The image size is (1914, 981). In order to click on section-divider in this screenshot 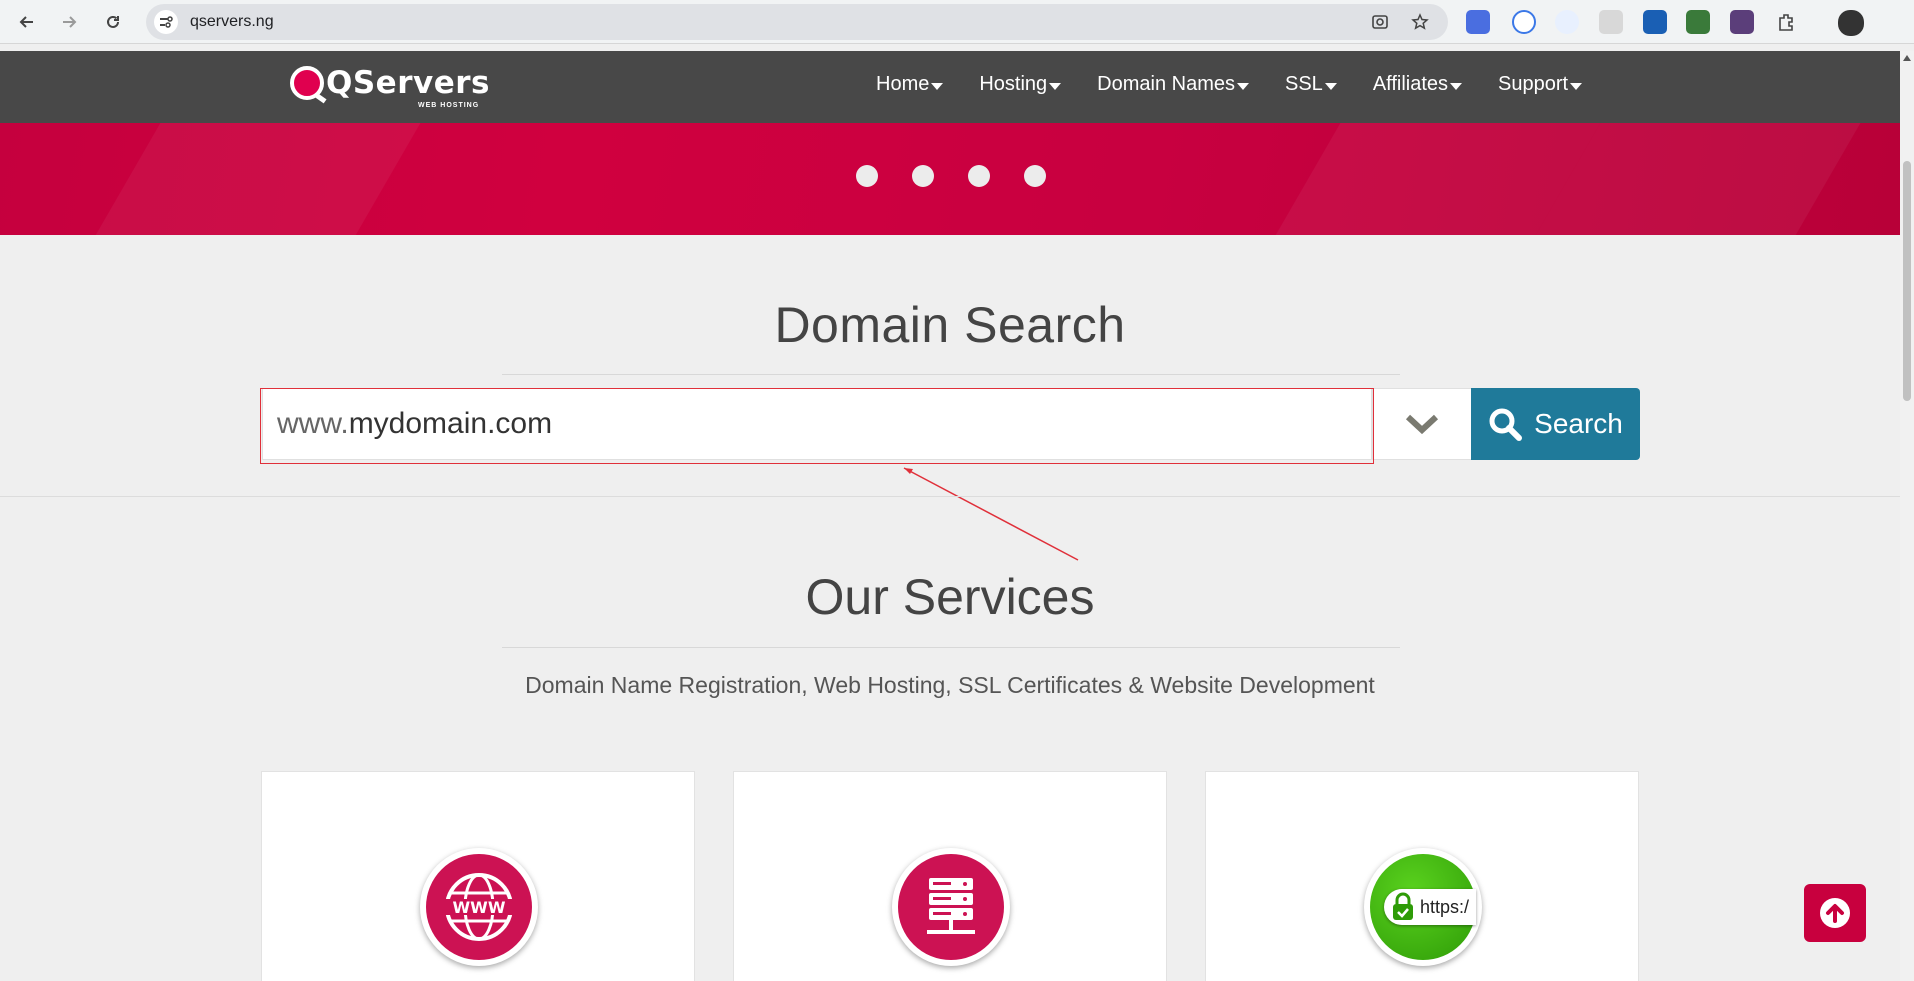, I will do `click(950, 496)`.